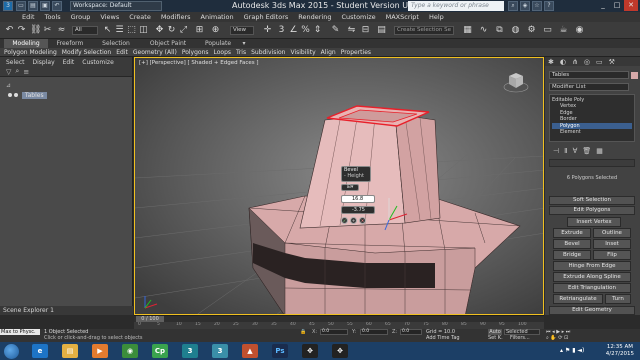 The width and height of the screenshot is (640, 360). I want to click on object-color-swatch, so click(634, 75).